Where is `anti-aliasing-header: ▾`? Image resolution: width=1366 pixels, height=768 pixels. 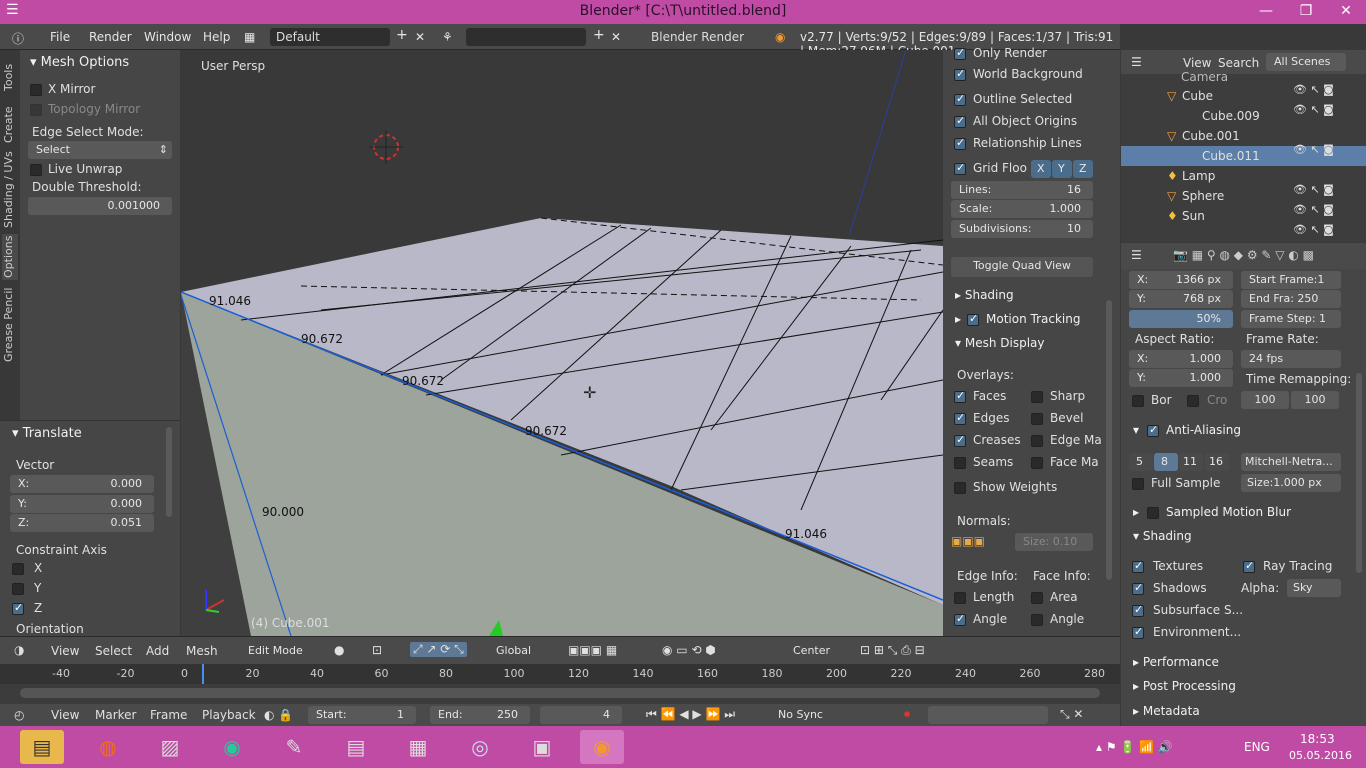 anti-aliasing-header: ▾ is located at coordinates (1136, 430).